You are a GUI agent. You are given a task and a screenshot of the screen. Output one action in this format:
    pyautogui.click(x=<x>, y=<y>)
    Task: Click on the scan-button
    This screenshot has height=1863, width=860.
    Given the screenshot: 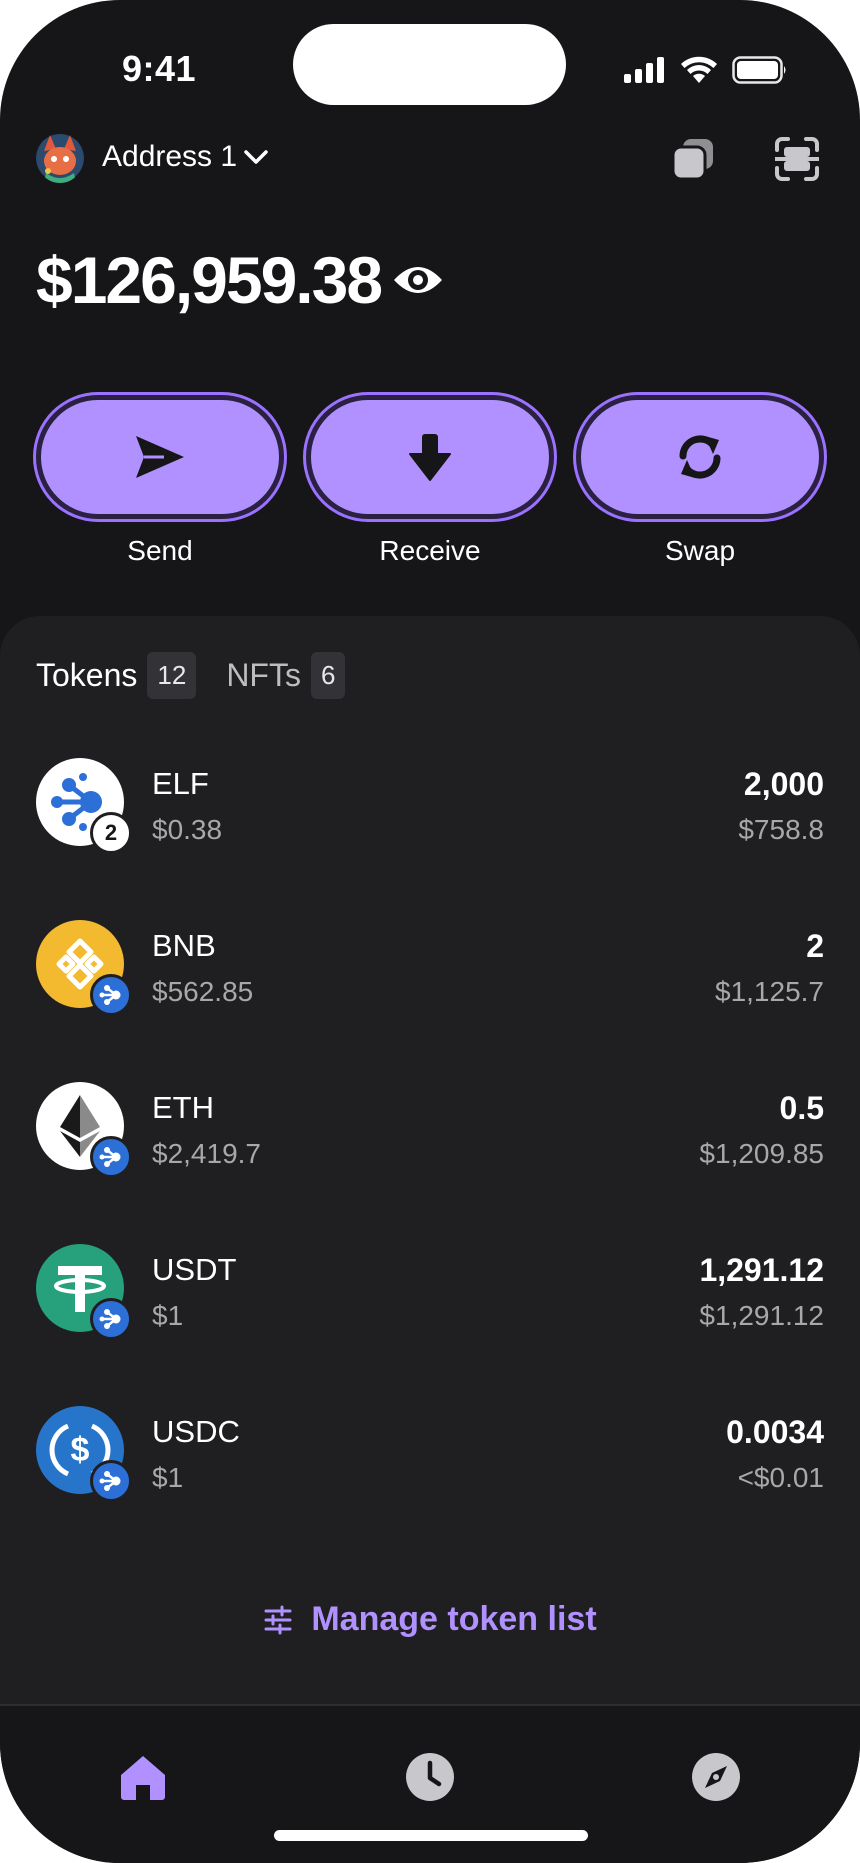 What is the action you would take?
    pyautogui.click(x=797, y=159)
    